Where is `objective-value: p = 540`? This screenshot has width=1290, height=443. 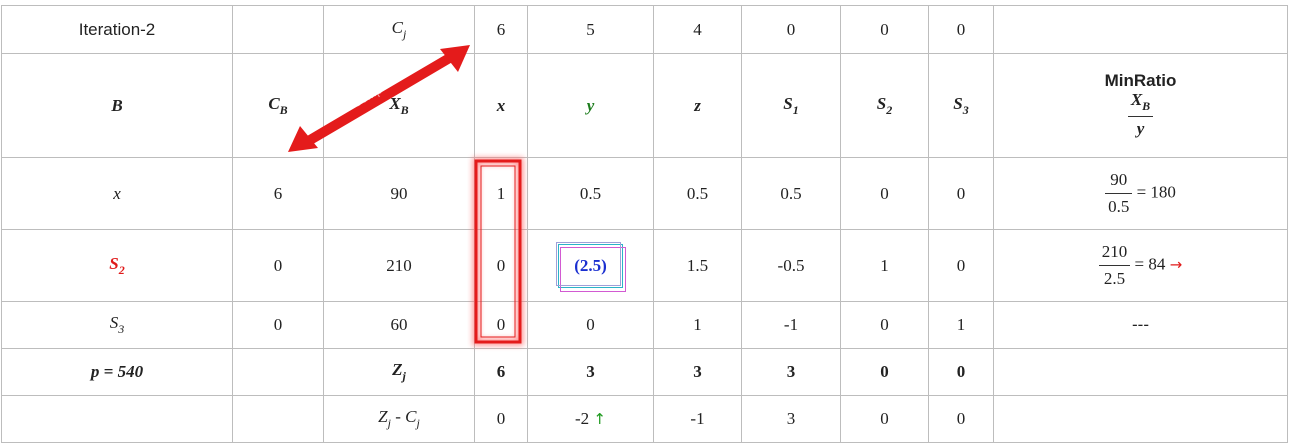 objective-value: p = 540 is located at coordinates (117, 372).